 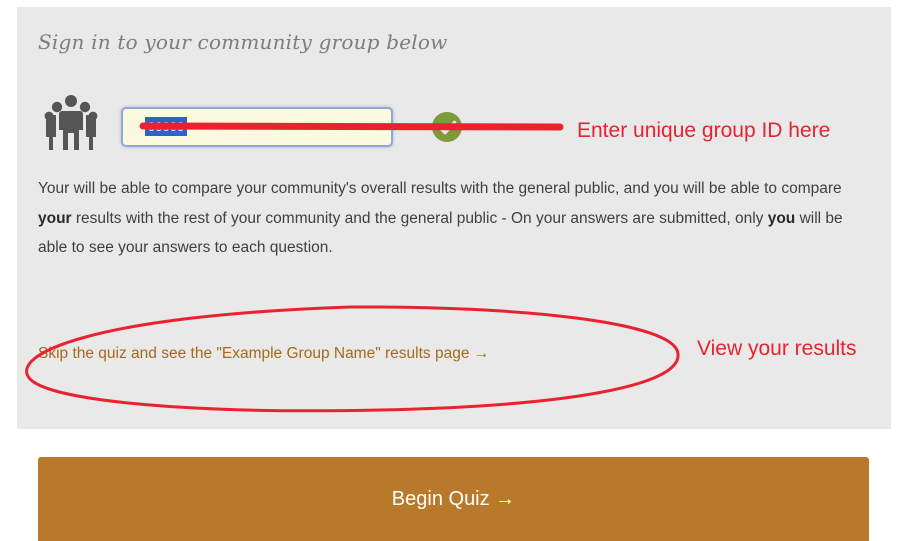 I want to click on annotation-group-id-hint: Enter unique group ID here, so click(x=704, y=130).